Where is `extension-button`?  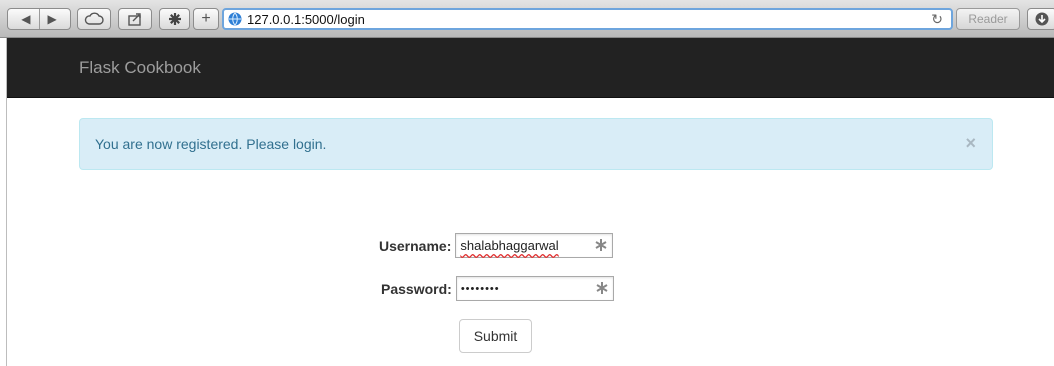 extension-button is located at coordinates (174, 19).